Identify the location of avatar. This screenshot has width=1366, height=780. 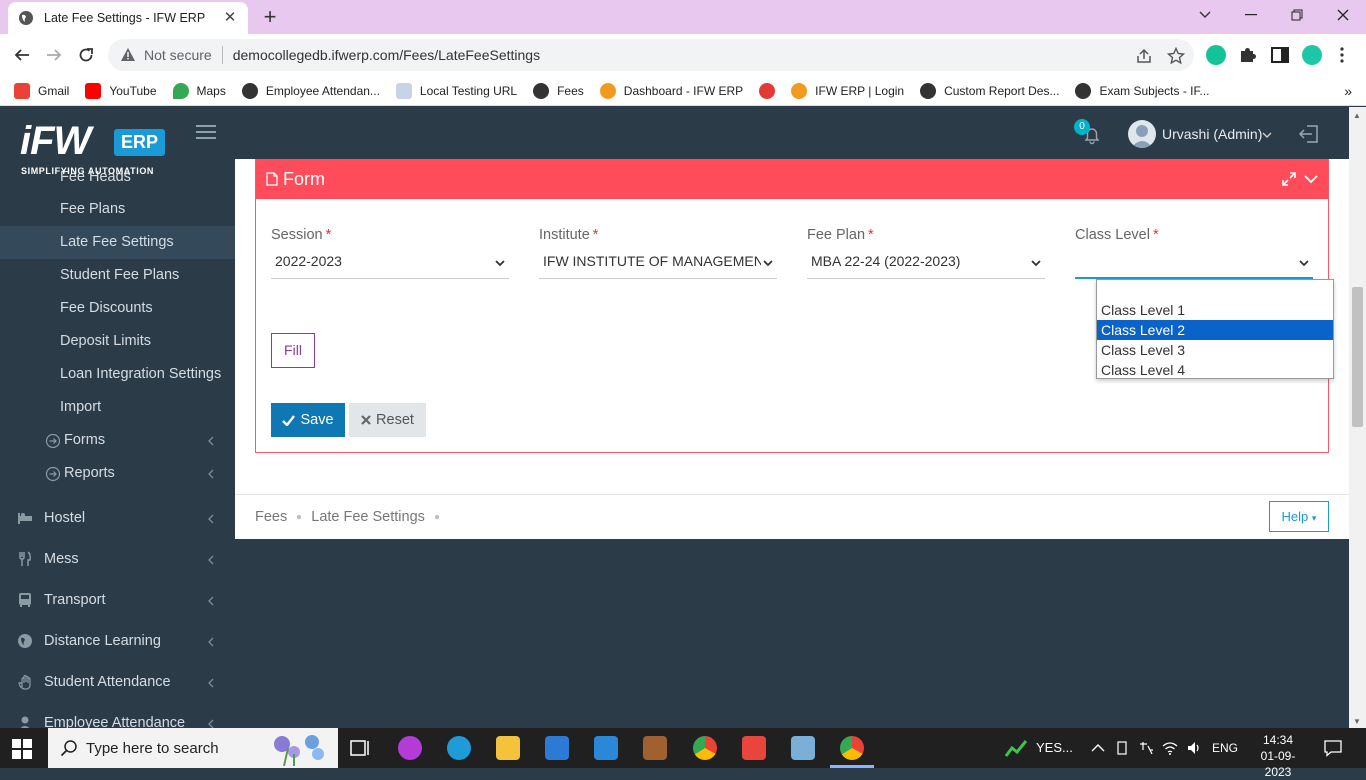
(1142, 134).